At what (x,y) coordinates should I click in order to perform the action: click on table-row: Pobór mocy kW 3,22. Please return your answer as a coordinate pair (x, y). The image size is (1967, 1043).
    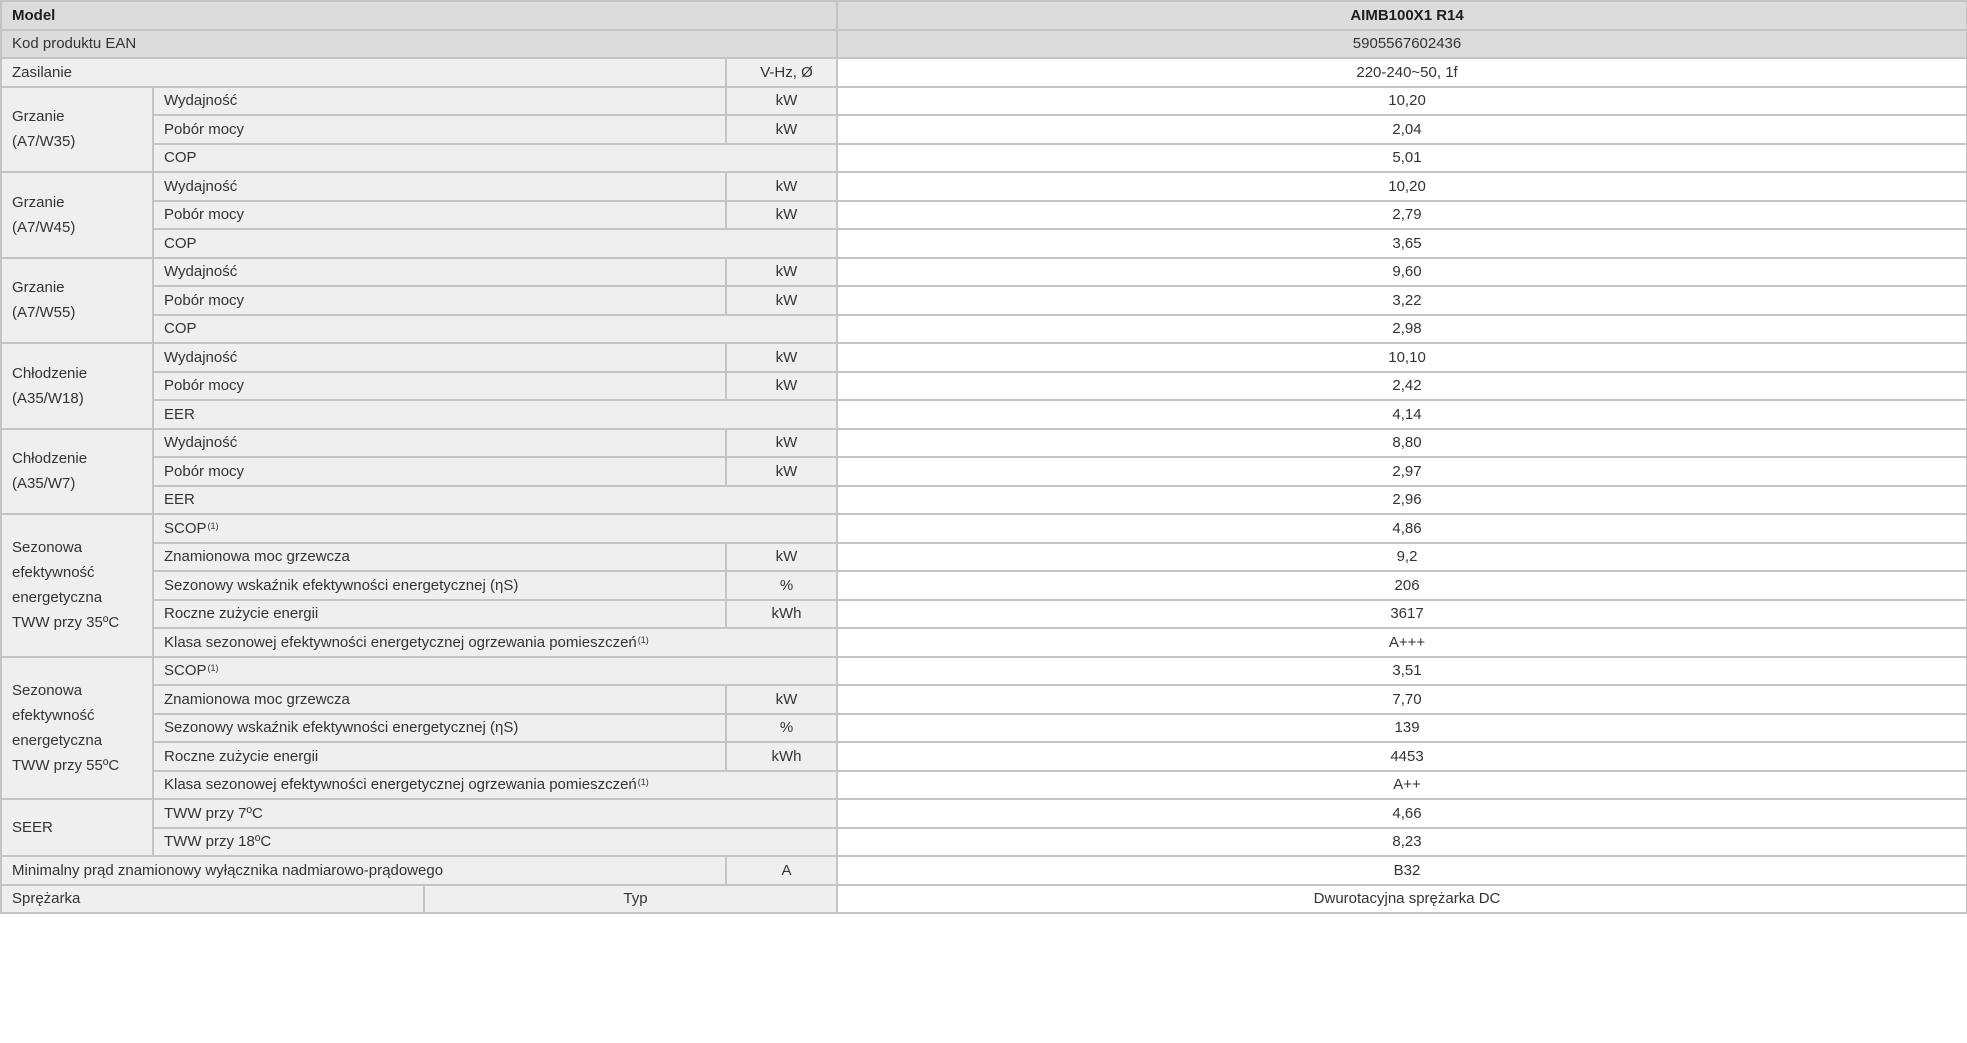
    Looking at the image, I should click on (984, 300).